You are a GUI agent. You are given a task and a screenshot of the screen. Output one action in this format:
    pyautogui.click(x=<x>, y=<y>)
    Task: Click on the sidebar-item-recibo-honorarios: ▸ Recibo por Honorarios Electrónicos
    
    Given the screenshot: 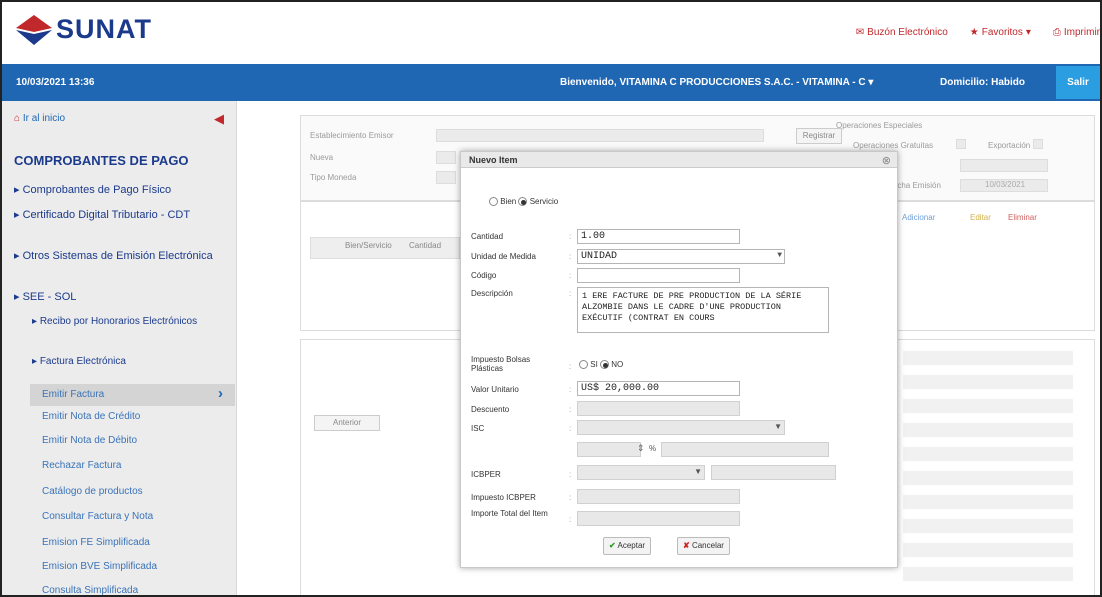 What is the action you would take?
    pyautogui.click(x=119, y=321)
    